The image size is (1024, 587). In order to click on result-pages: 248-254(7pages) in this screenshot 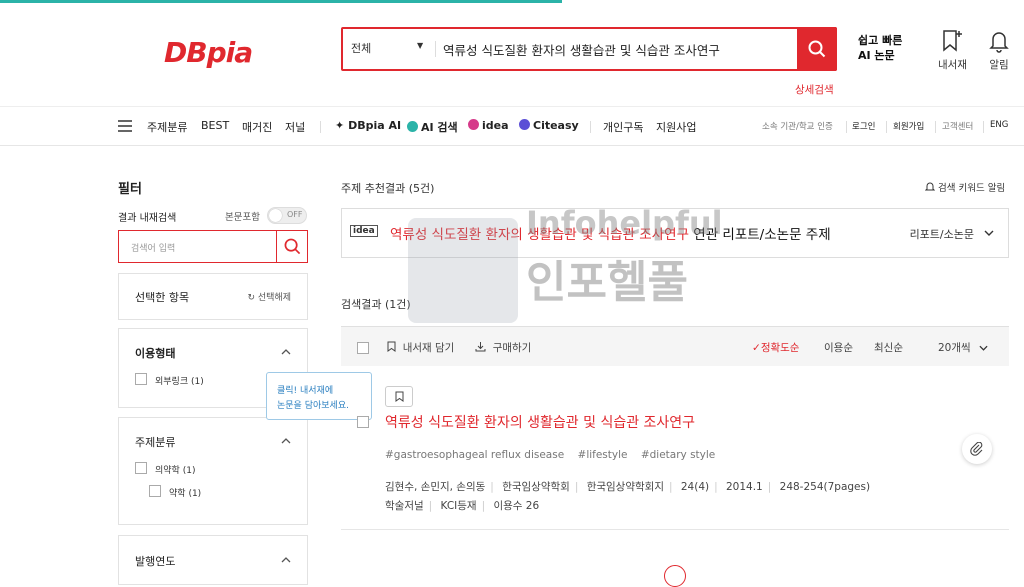, I will do `click(825, 487)`.